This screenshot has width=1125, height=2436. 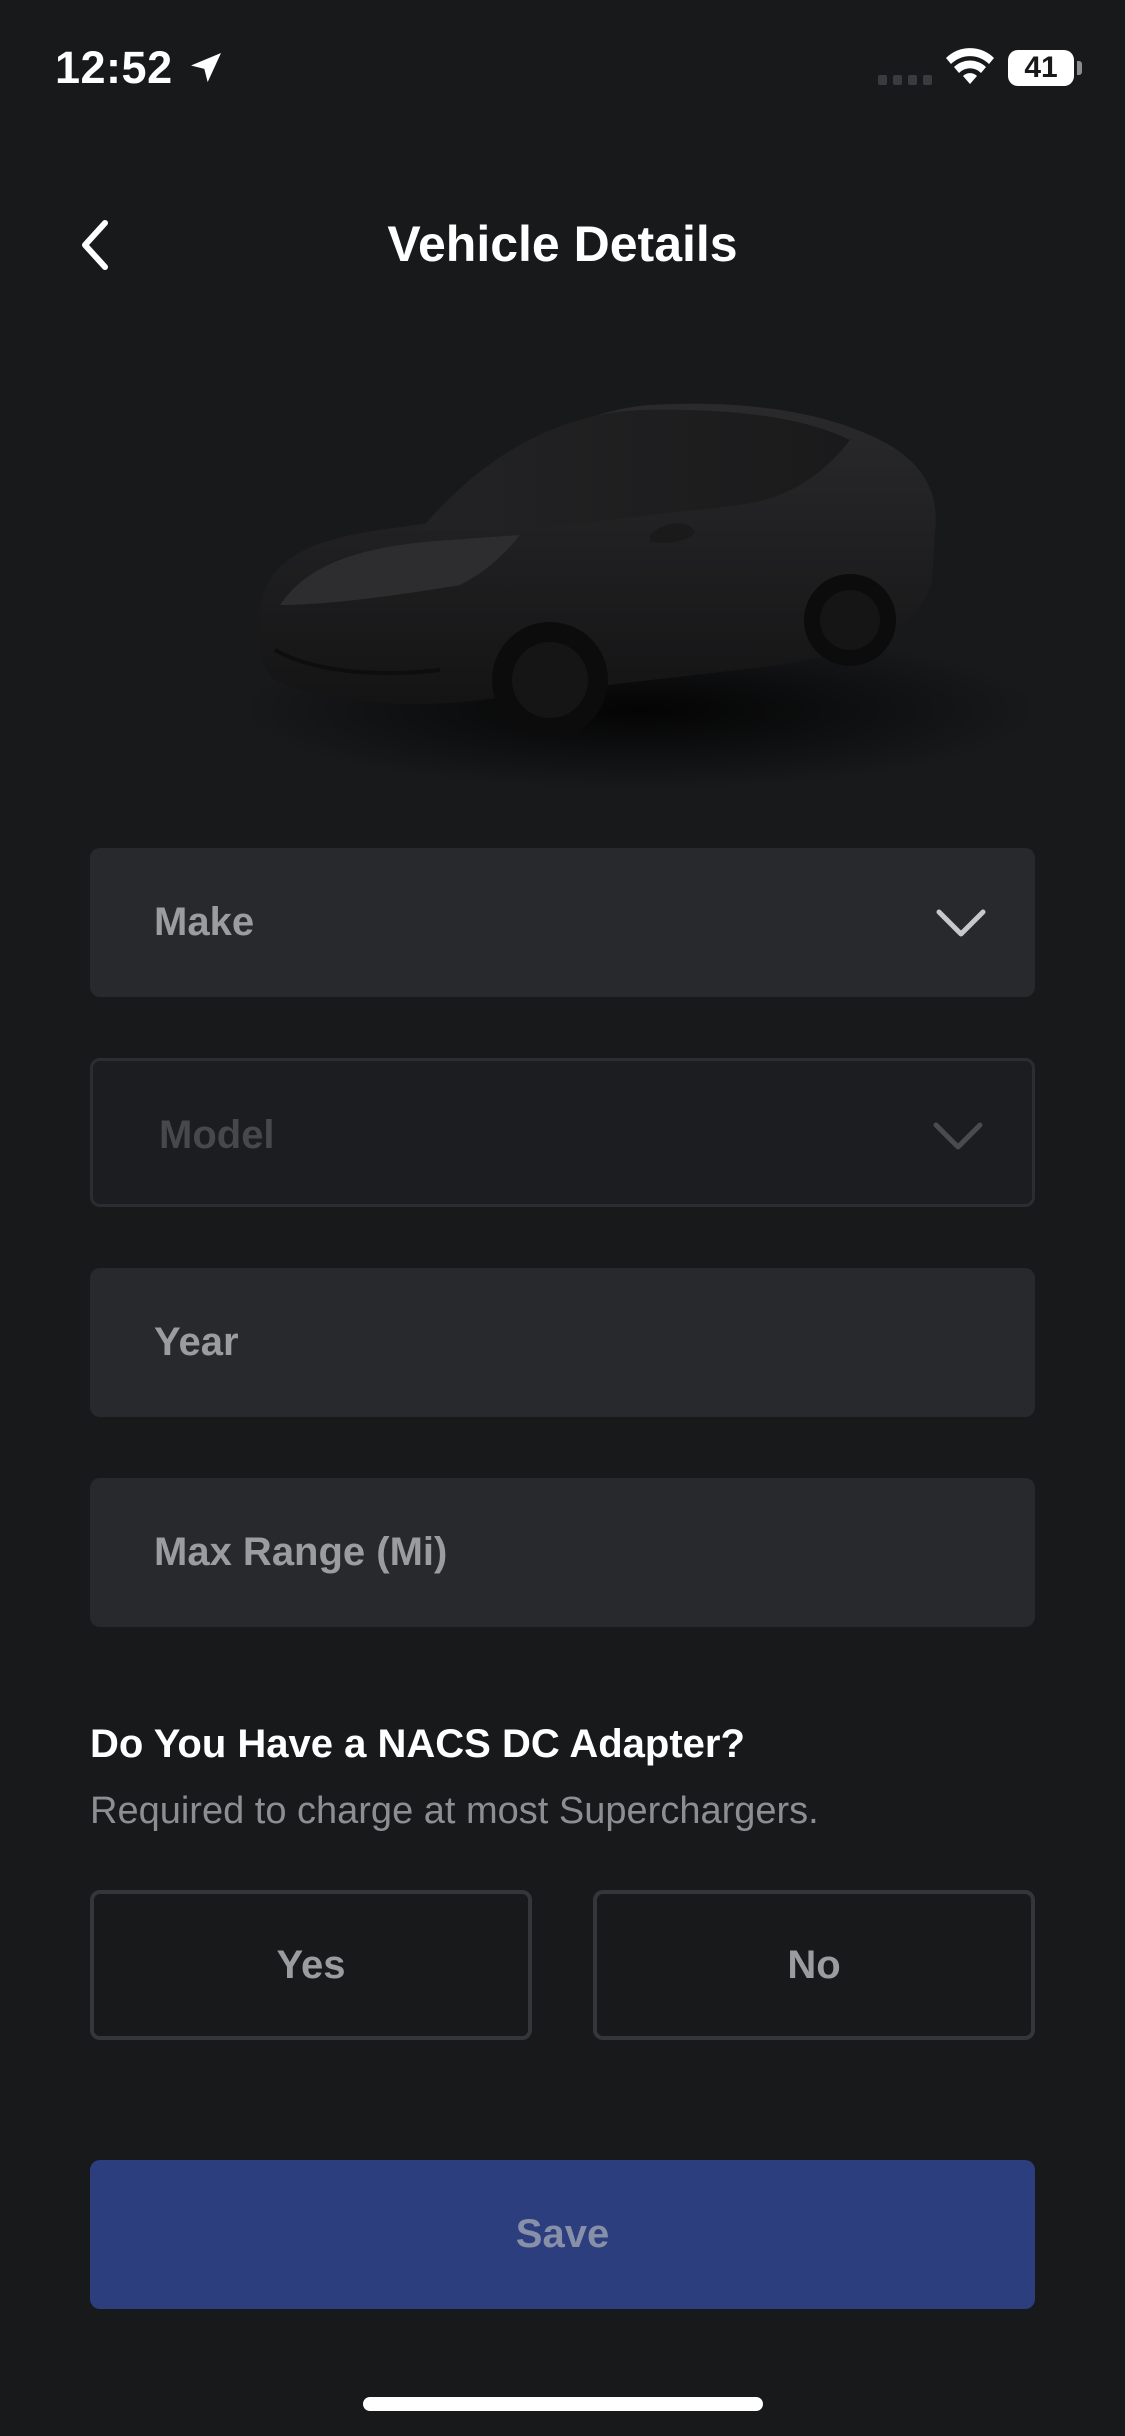 I want to click on cellular-signal-icon, so click(x=905, y=80).